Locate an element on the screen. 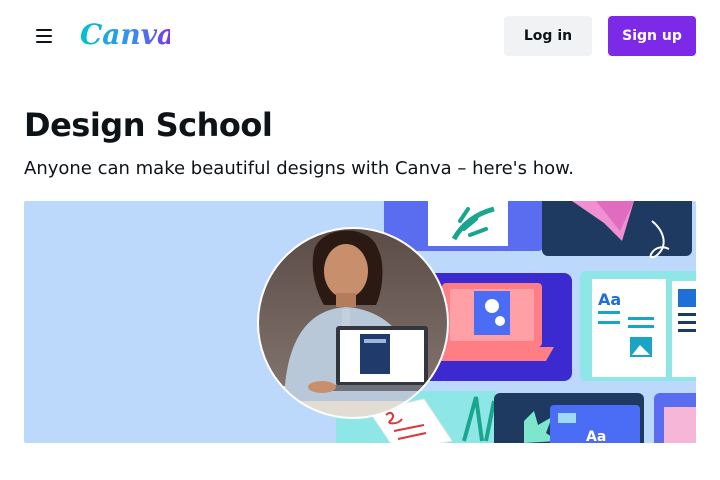 The height and width of the screenshot is (480, 720). canva-logo: Canva is located at coordinates (125, 35).